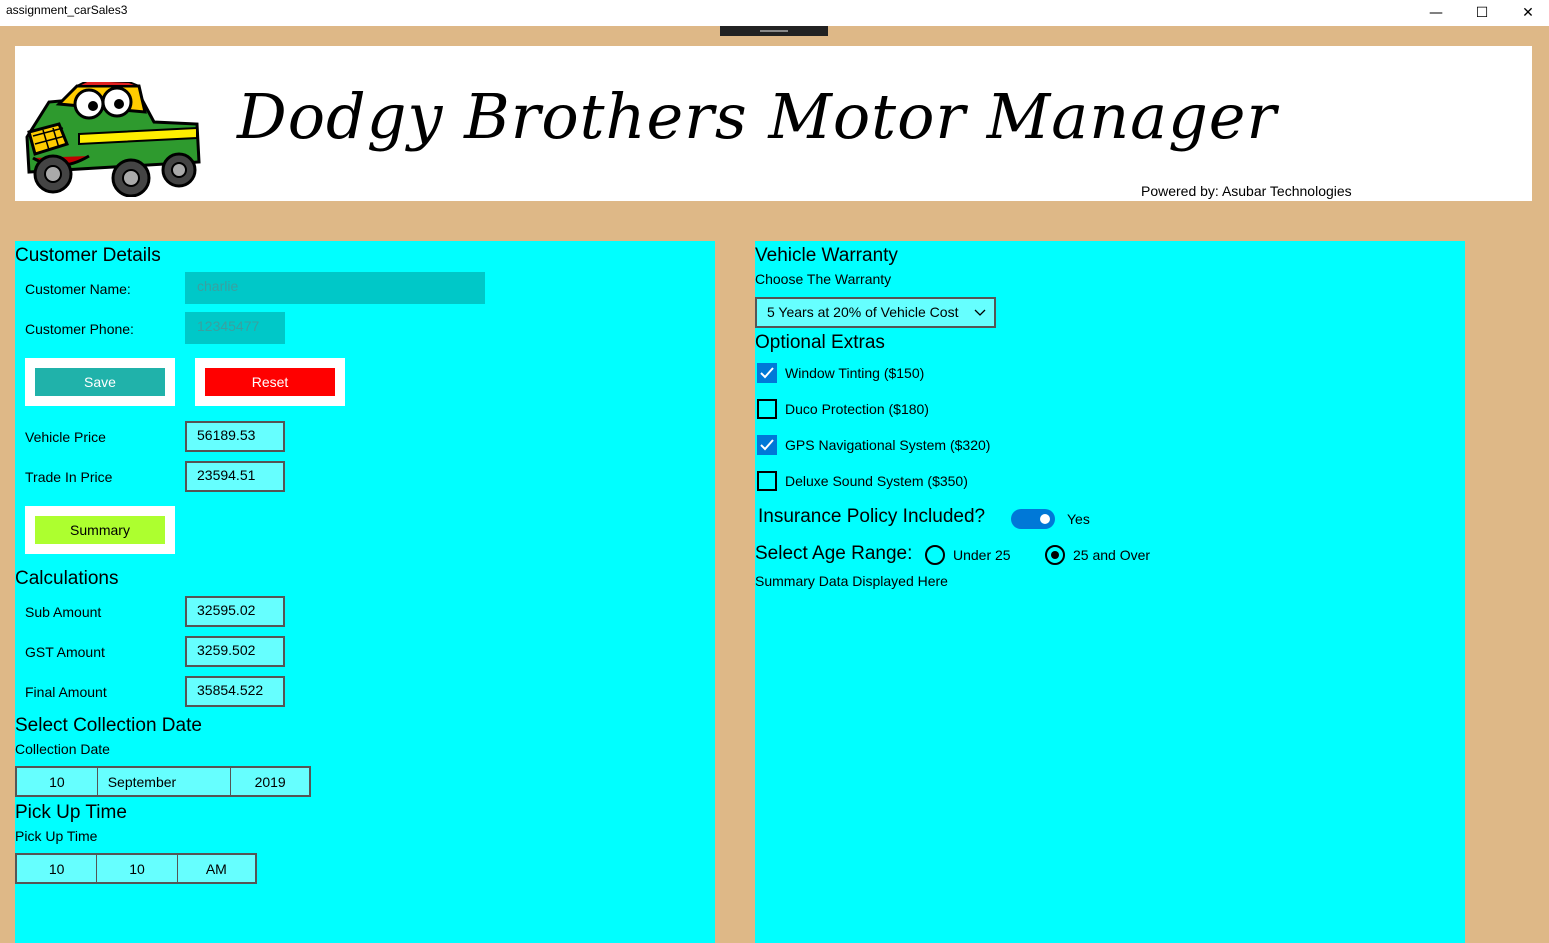 This screenshot has height=943, width=1549. I want to click on reset-button: Reset, so click(270, 382).